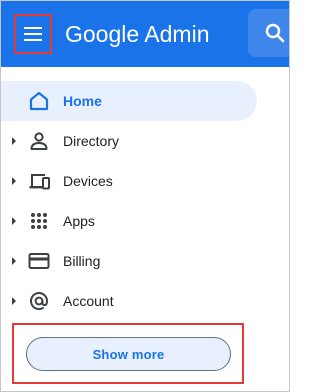 The width and height of the screenshot is (320, 392). Describe the element at coordinates (129, 101) in the screenshot. I see `sidebar-item-home: Home` at that location.